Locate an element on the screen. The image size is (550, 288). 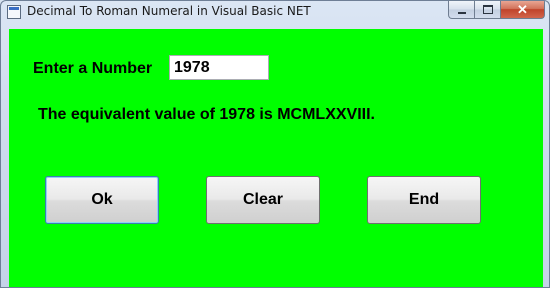
minimize-button is located at coordinates (461, 10).